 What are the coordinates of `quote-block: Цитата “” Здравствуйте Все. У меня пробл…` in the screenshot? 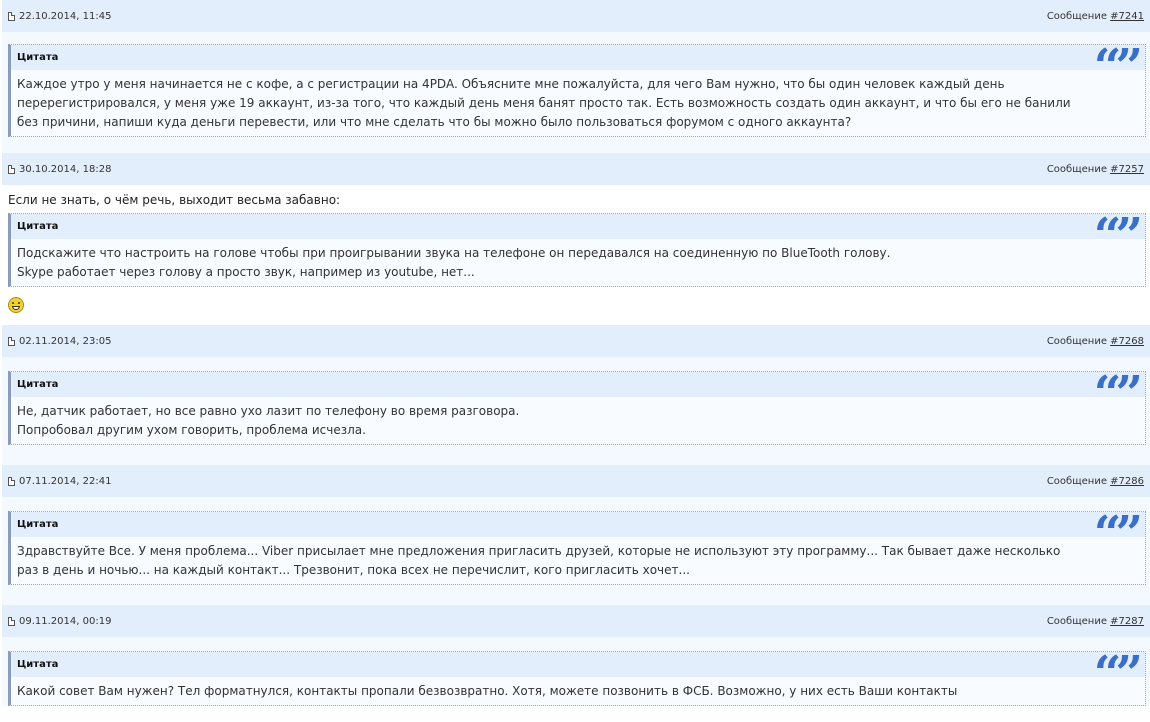 It's located at (577, 545).